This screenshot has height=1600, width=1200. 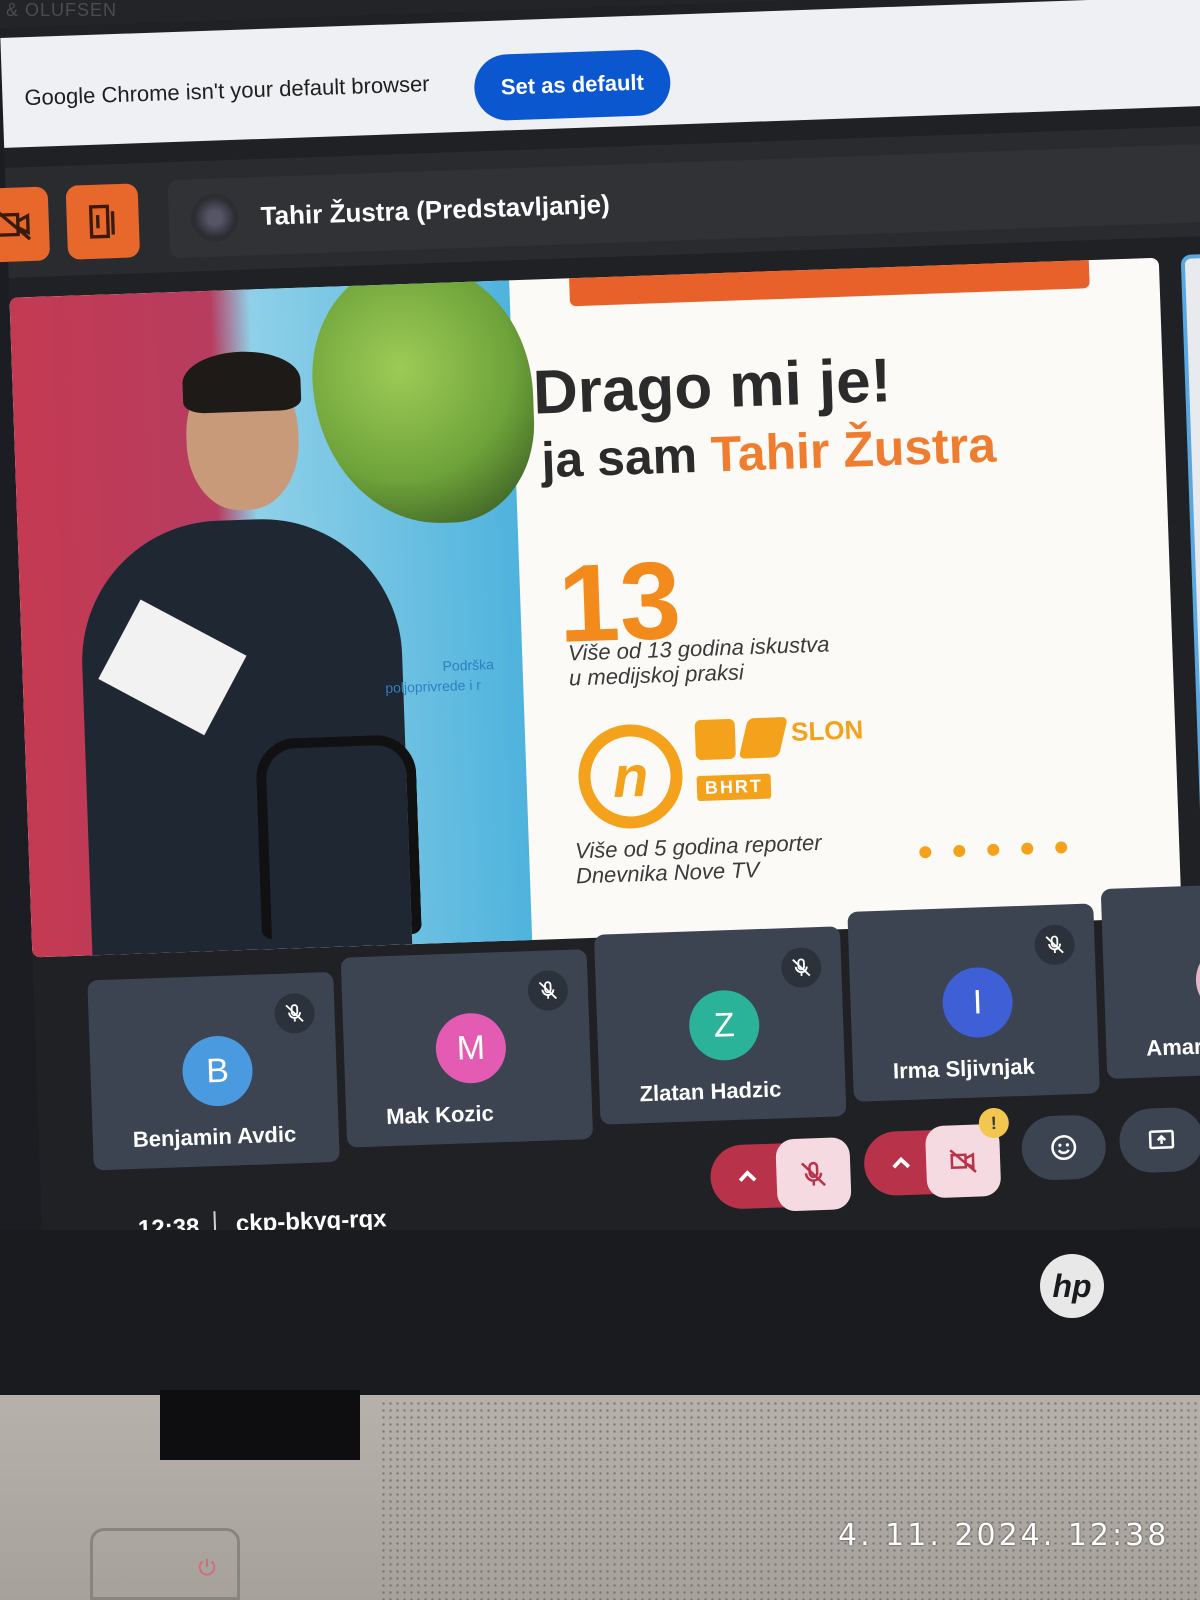 What do you see at coordinates (435, 209) in the screenshot?
I see `presenter-name: Tahir Žustra (Predstavljanje)` at bounding box center [435, 209].